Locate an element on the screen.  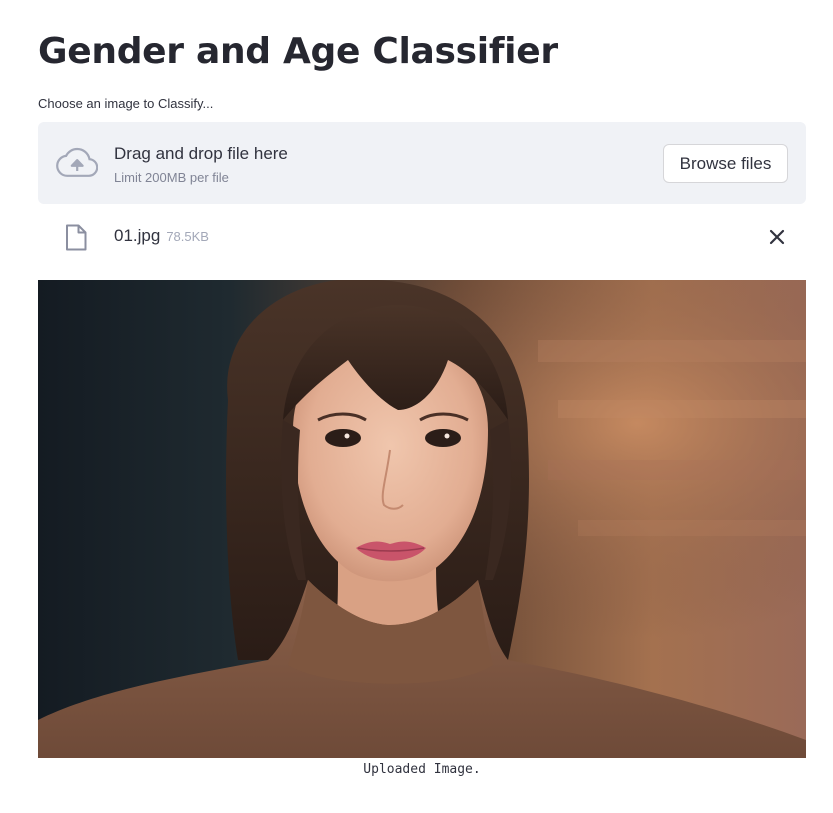
browse-files-button: Browse files is located at coordinates (725, 163).